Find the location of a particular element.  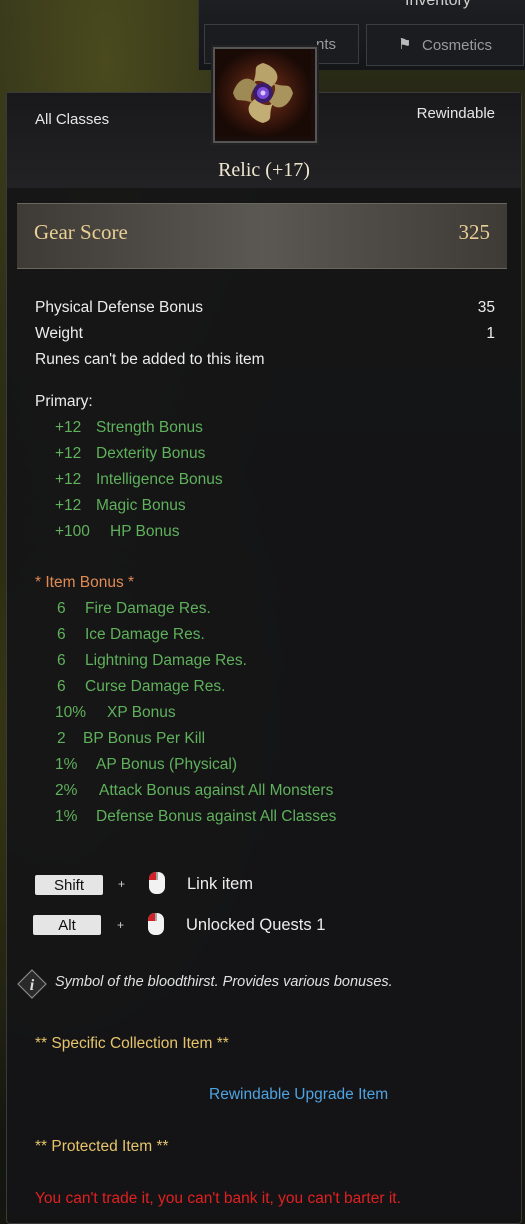

primary-name: HP Bonus is located at coordinates (145, 531).